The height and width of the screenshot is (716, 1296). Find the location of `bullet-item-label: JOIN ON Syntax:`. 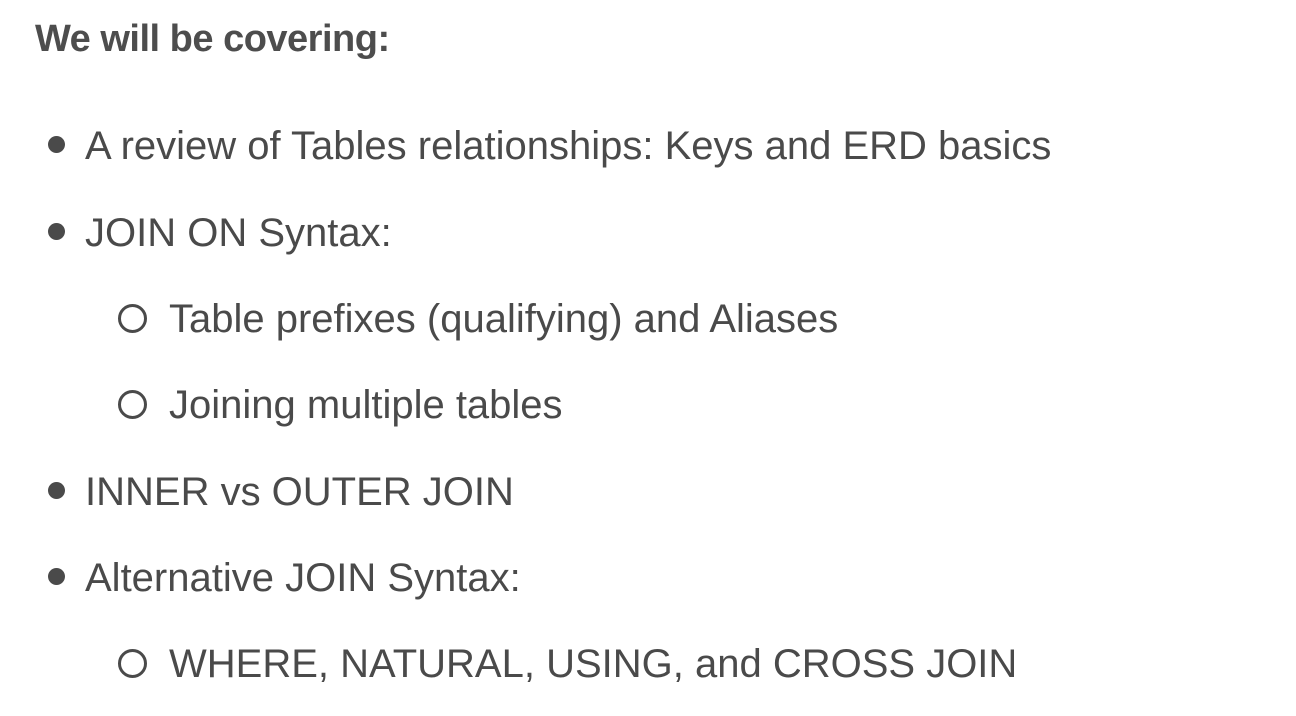

bullet-item-label: JOIN ON Syntax: is located at coordinates (238, 233).